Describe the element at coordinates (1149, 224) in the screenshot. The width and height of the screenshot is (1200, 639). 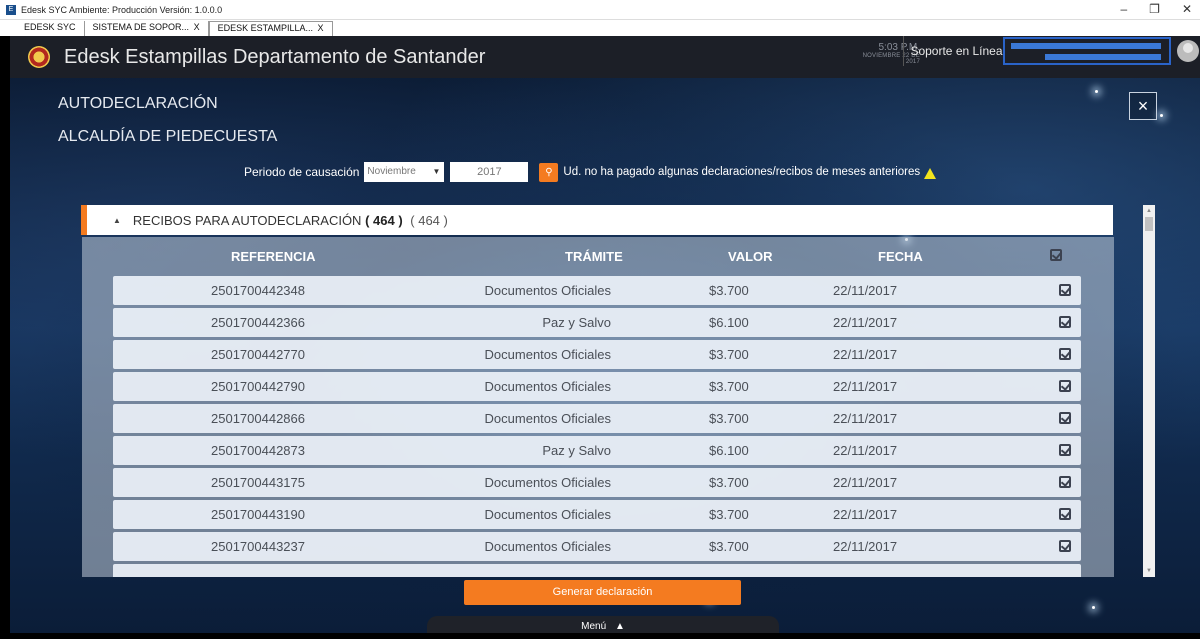
I see `scrollbar-thumb` at that location.